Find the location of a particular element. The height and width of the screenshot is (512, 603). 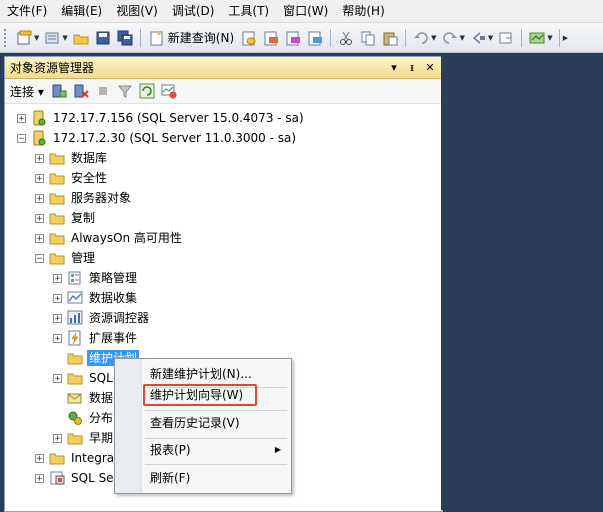

tree-node: 数据 is located at coordinates (84, 398).